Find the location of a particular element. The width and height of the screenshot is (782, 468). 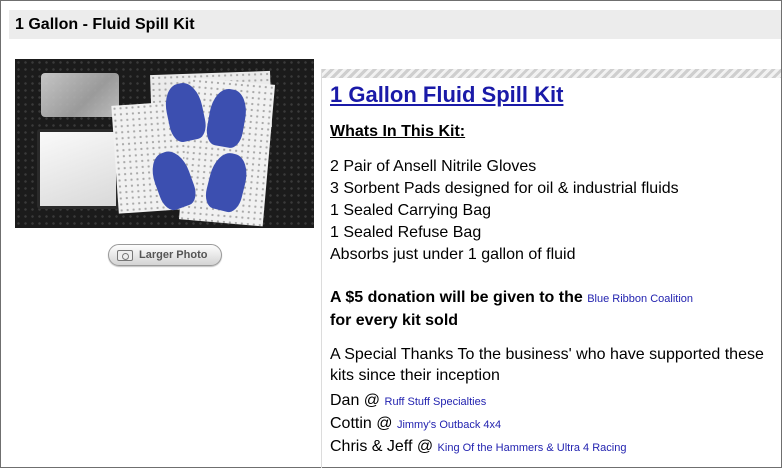

credit-name: Dan @ is located at coordinates (355, 400).